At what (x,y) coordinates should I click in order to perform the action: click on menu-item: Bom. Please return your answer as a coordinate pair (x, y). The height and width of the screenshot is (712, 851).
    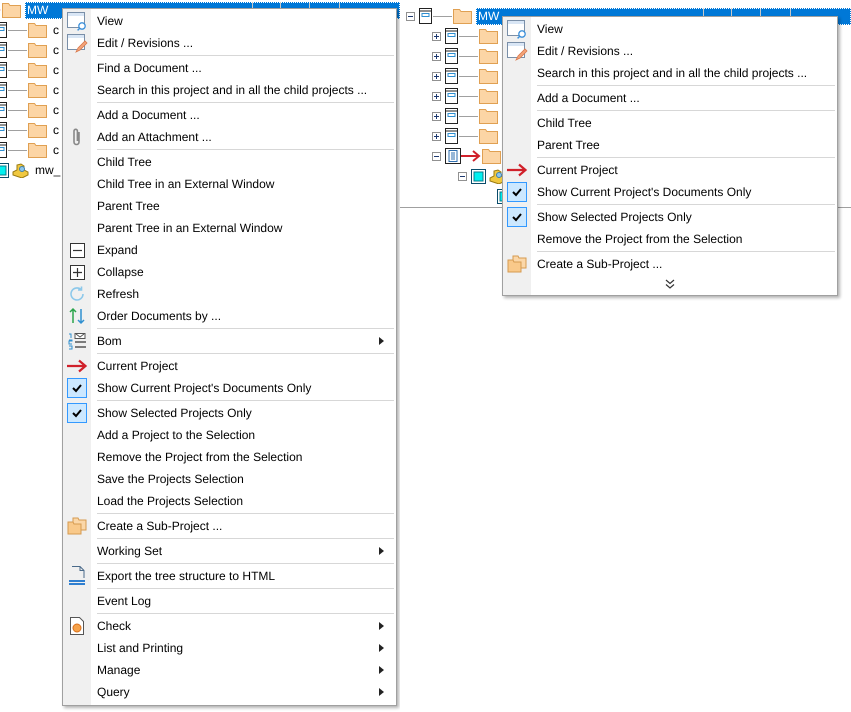
    Looking at the image, I should click on (229, 341).